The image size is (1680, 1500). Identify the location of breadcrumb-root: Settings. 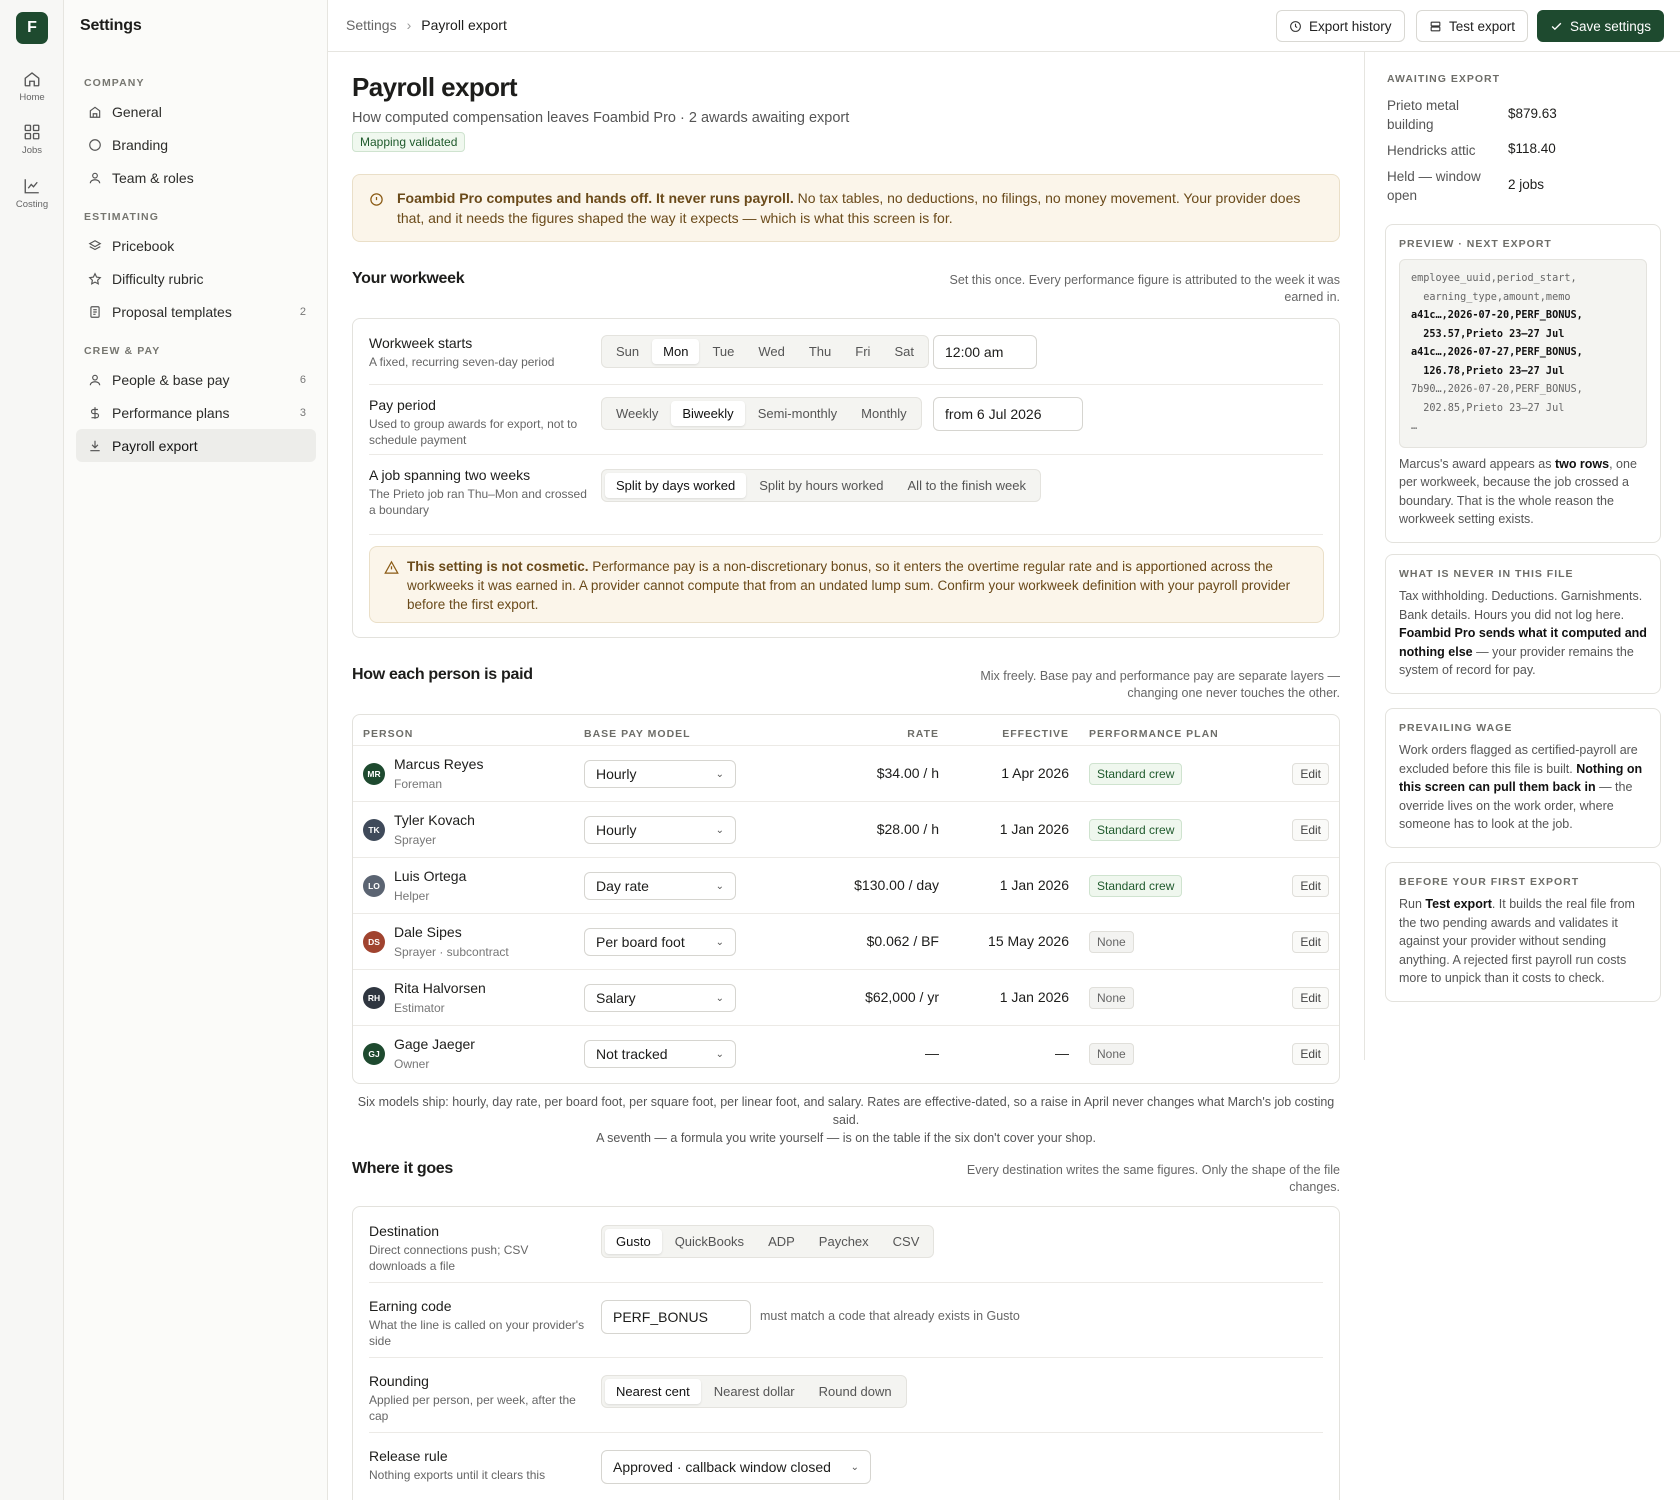
(371, 25).